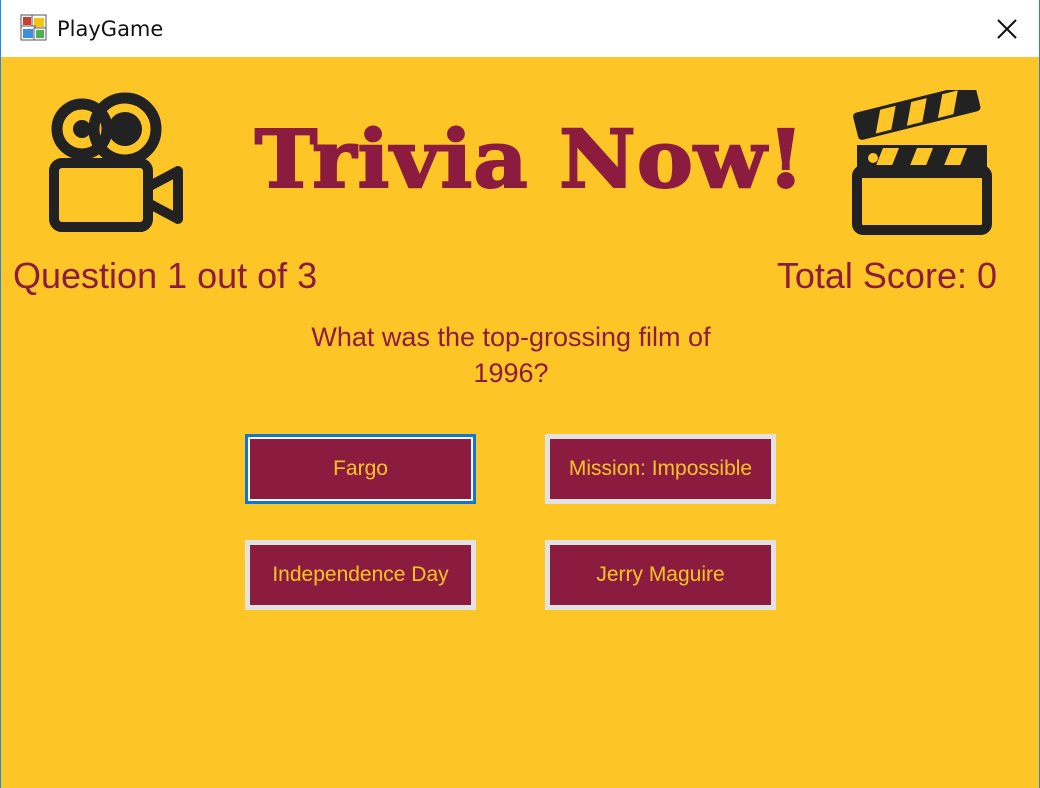  I want to click on window-title: PlayGame, so click(110, 29).